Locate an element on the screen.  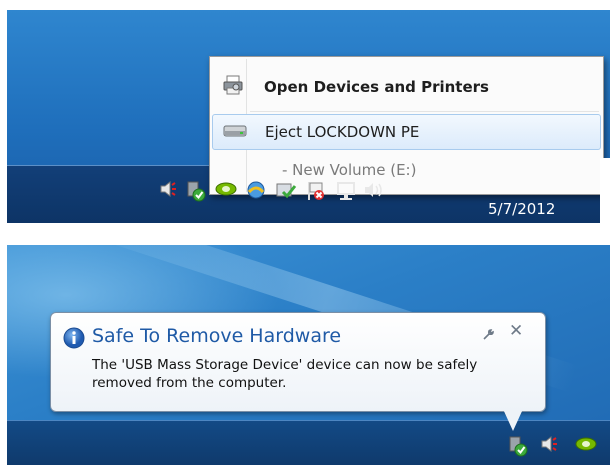
taskbar-clock: 5/7/2012 is located at coordinates (521, 209).